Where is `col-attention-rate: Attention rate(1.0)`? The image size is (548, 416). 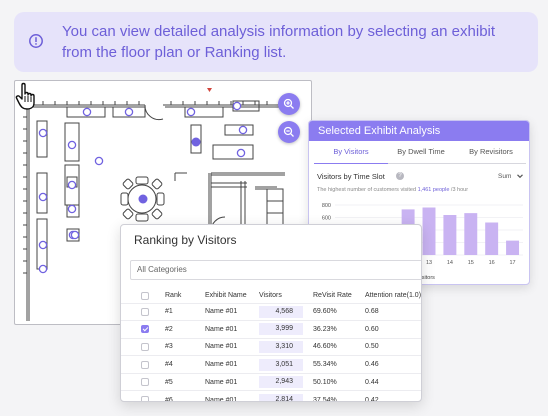 col-attention-rate: Attention rate(1.0) is located at coordinates (393, 296).